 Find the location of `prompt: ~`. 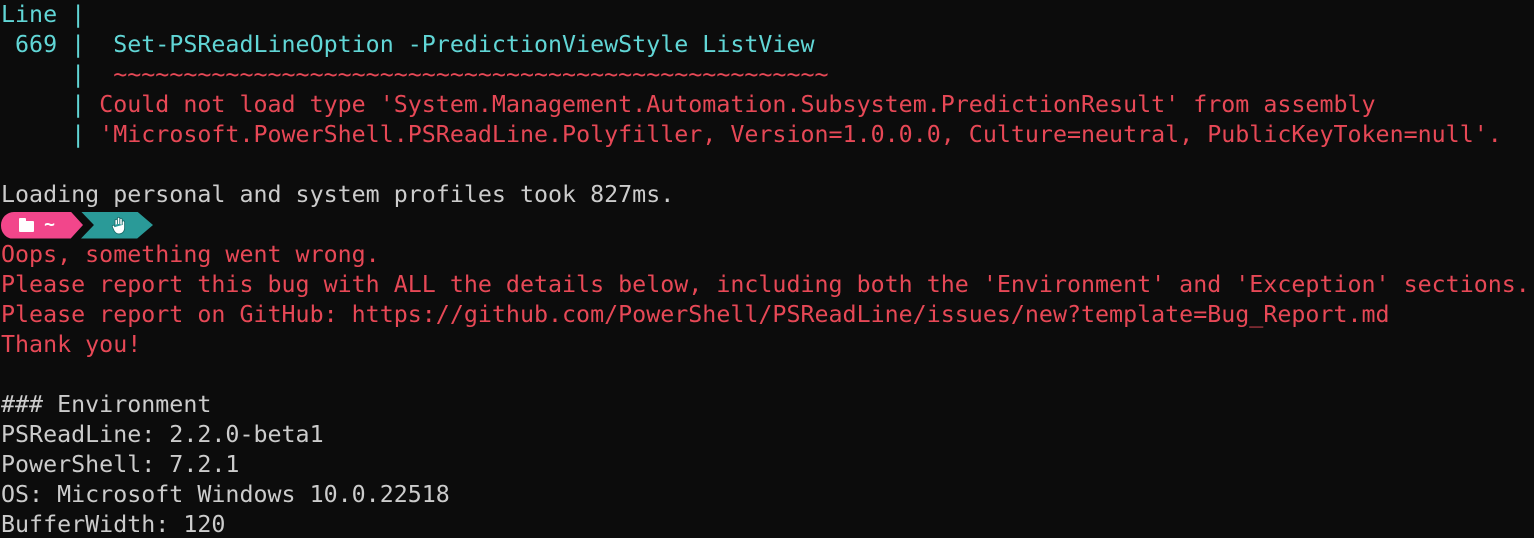

prompt: ~ is located at coordinates (767, 225).